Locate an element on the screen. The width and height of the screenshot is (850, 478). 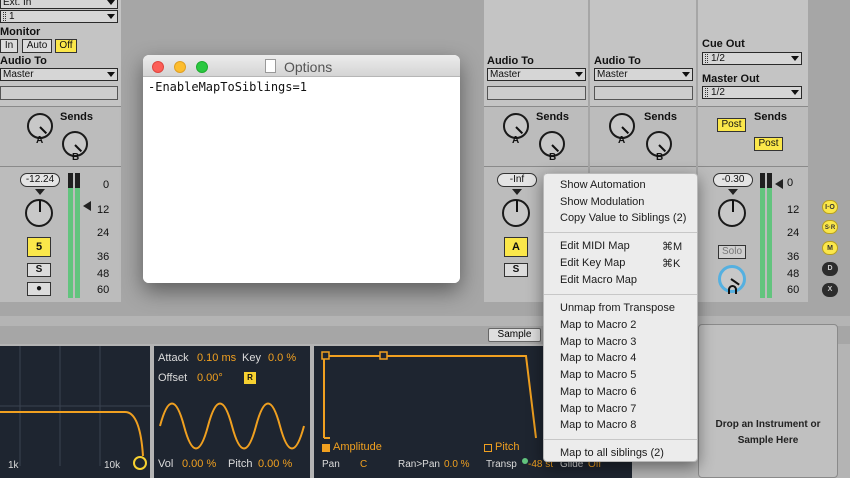
meter-left is located at coordinates (762, 235).